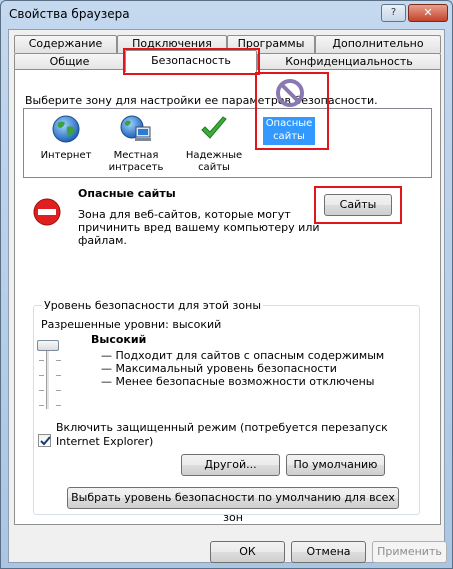 The width and height of the screenshot is (453, 569). Describe the element at coordinates (289, 136) in the screenshot. I see `zone-restricted-label-2: сайты` at that location.